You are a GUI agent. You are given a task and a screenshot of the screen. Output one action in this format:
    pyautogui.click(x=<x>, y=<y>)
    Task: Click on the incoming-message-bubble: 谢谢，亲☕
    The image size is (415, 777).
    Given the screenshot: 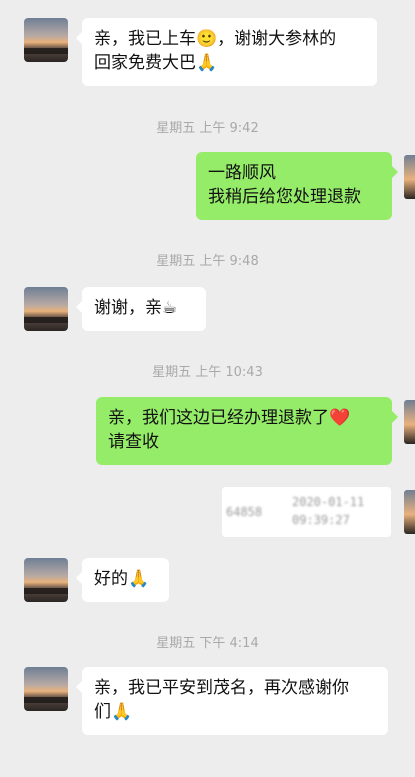 What is the action you would take?
    pyautogui.click(x=141, y=309)
    